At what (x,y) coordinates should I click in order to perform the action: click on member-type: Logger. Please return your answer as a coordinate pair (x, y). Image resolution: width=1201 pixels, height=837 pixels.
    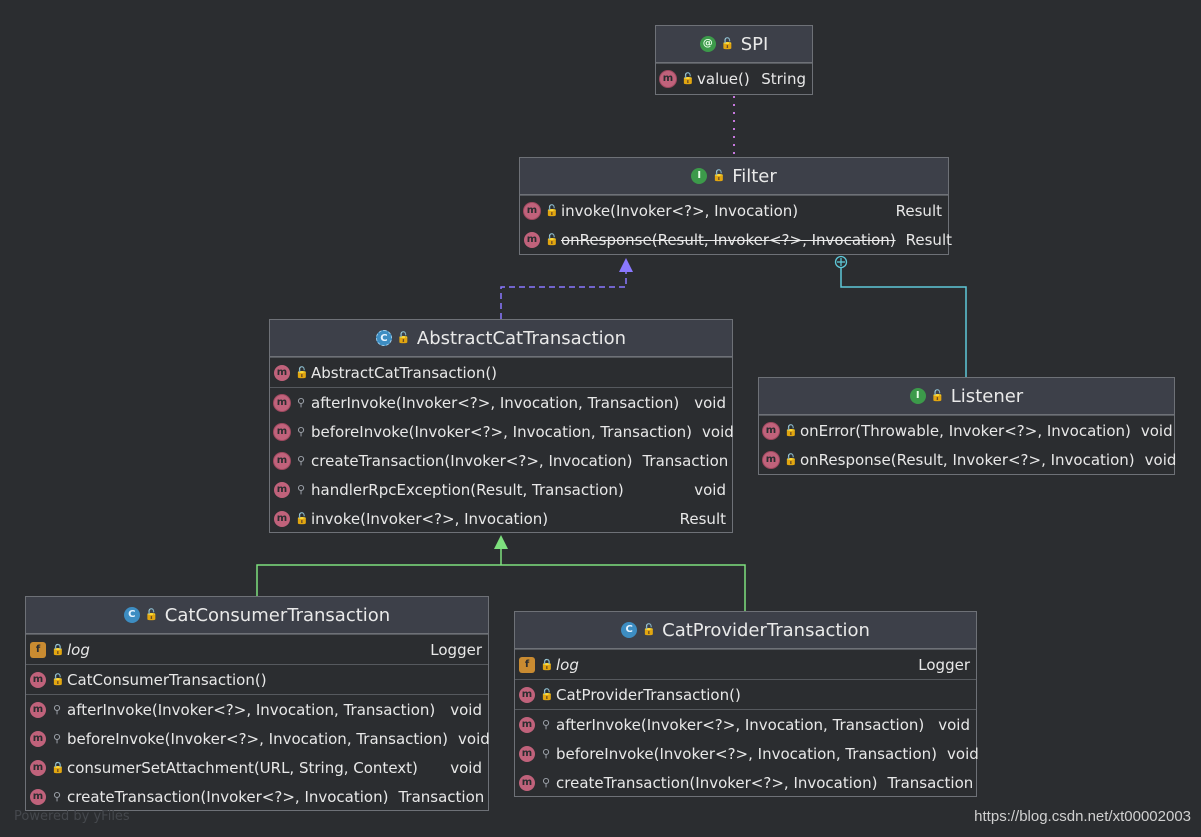
    Looking at the image, I should click on (944, 664).